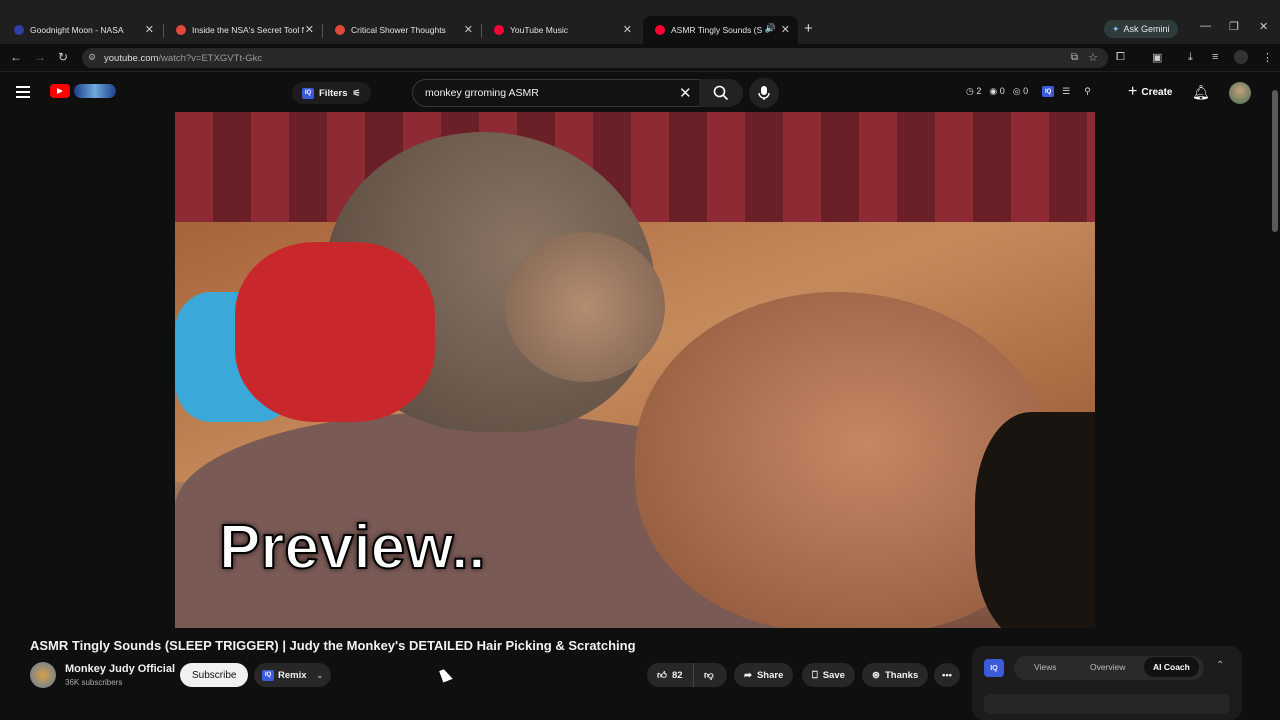 The height and width of the screenshot is (720, 1280). Describe the element at coordinates (320, 675) in the screenshot. I see `chevron-down-icon: ⌄` at that location.